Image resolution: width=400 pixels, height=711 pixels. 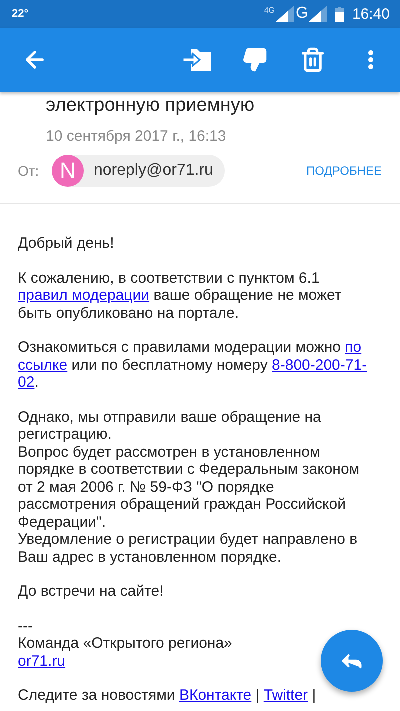 I want to click on message-paragraph: --- Команда «Открытого региона» or71.ru, so click(x=125, y=644).